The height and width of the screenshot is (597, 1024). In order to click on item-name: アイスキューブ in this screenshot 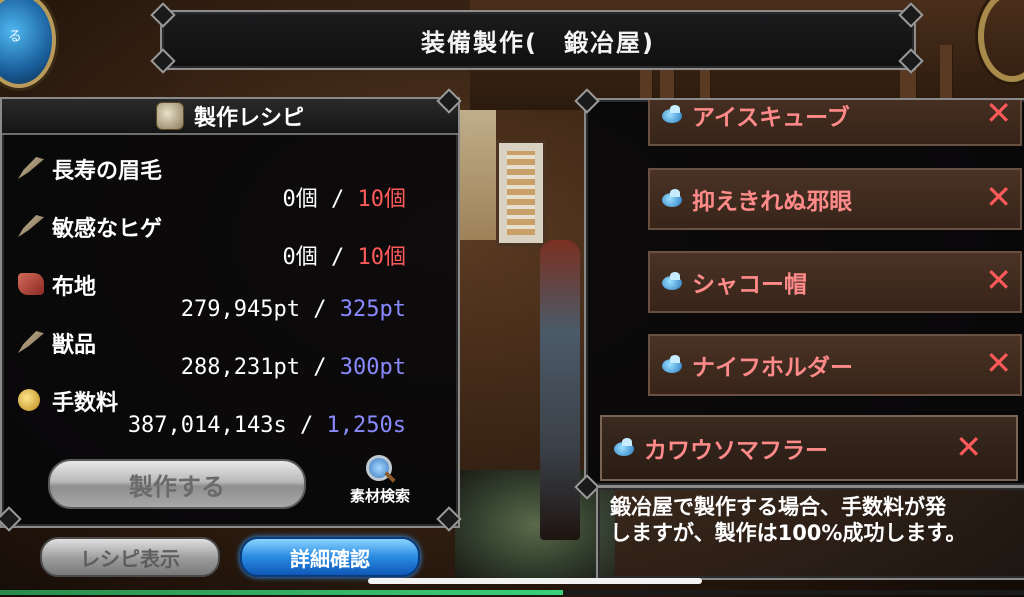, I will do `click(771, 118)`.